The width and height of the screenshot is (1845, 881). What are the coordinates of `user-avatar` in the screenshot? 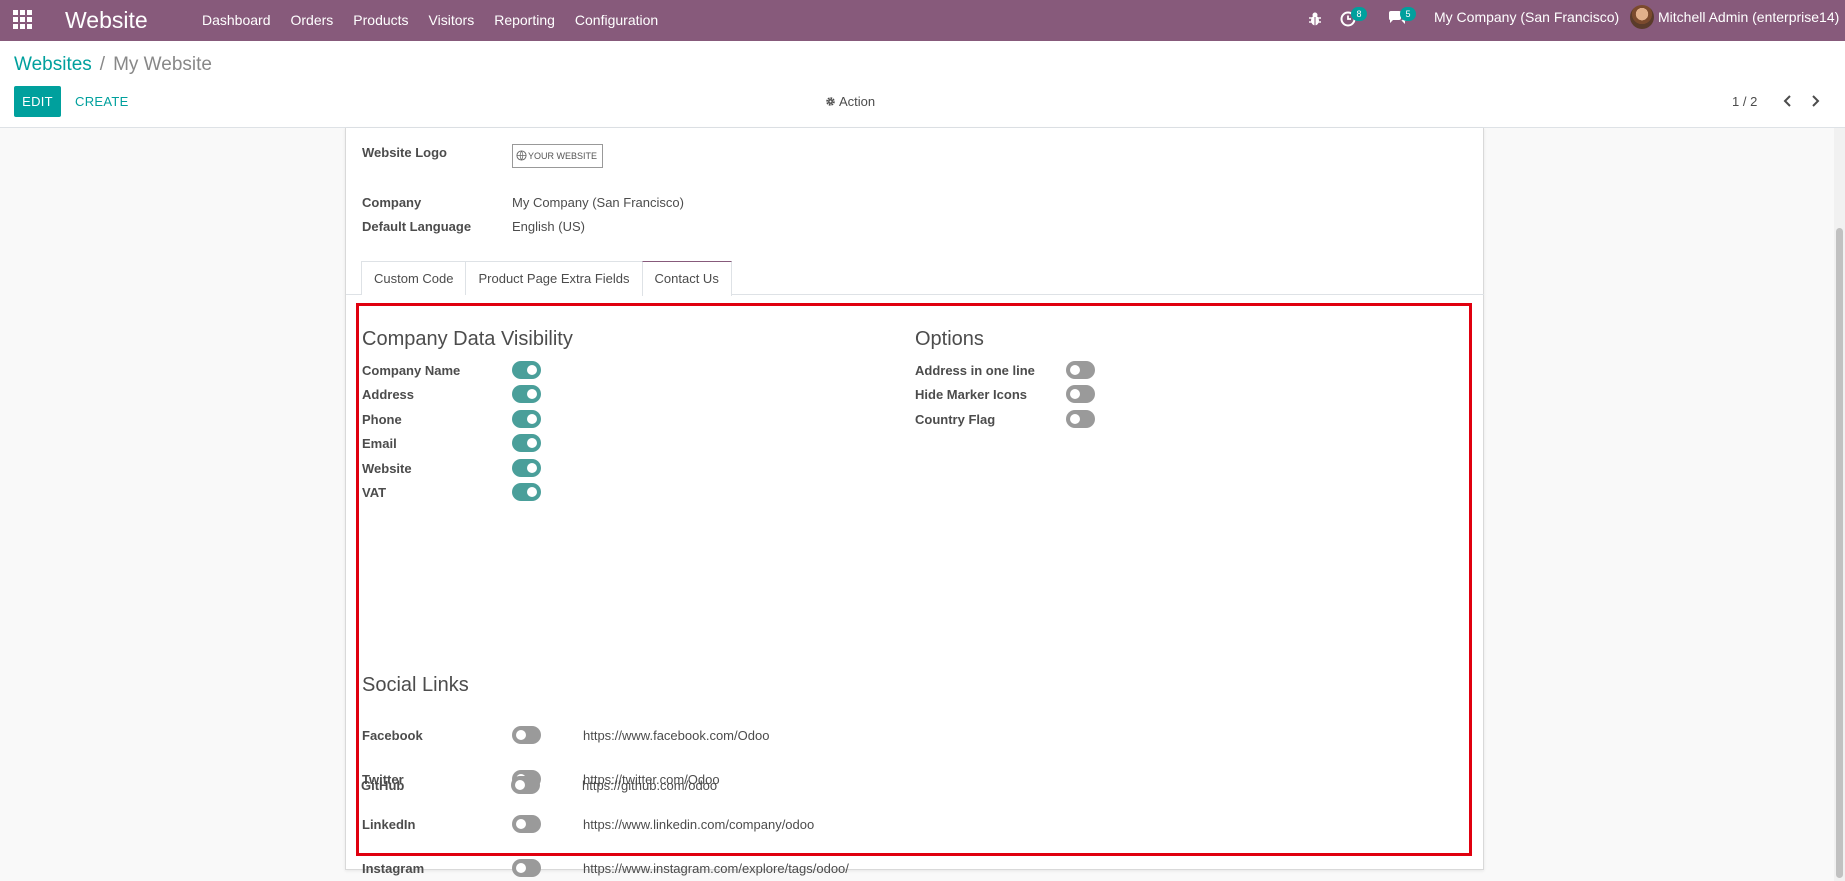 It's located at (1642, 17).